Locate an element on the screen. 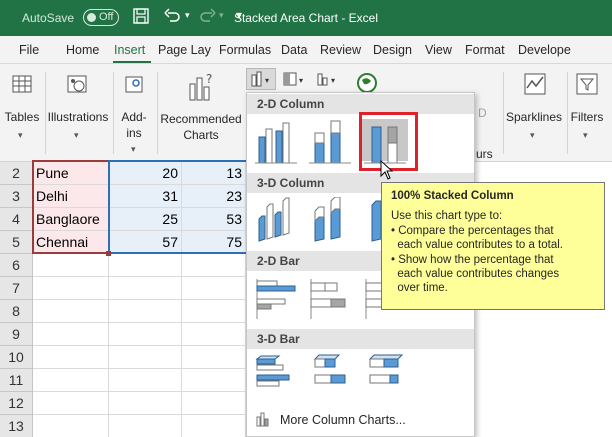 This screenshot has width=612, height=437. recommended-charts-label-line2: Charts is located at coordinates (201, 135).